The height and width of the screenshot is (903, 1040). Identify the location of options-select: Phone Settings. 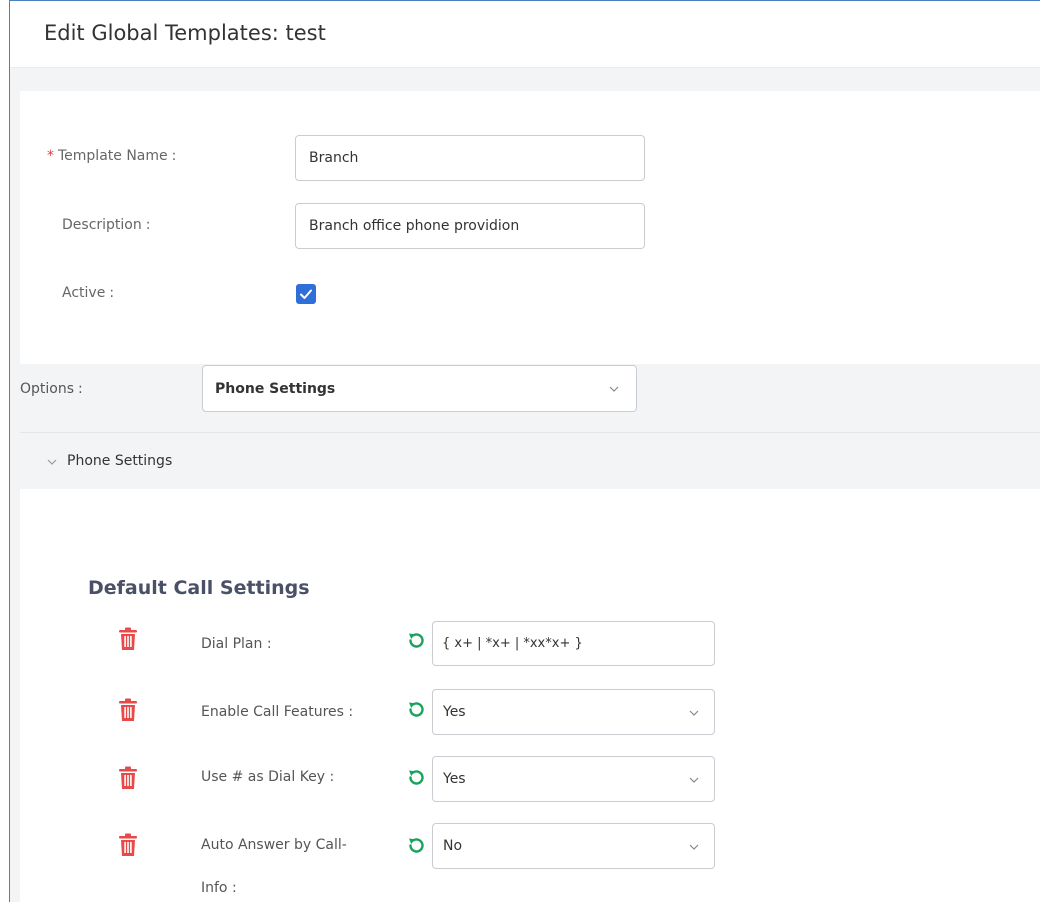
(419, 388).